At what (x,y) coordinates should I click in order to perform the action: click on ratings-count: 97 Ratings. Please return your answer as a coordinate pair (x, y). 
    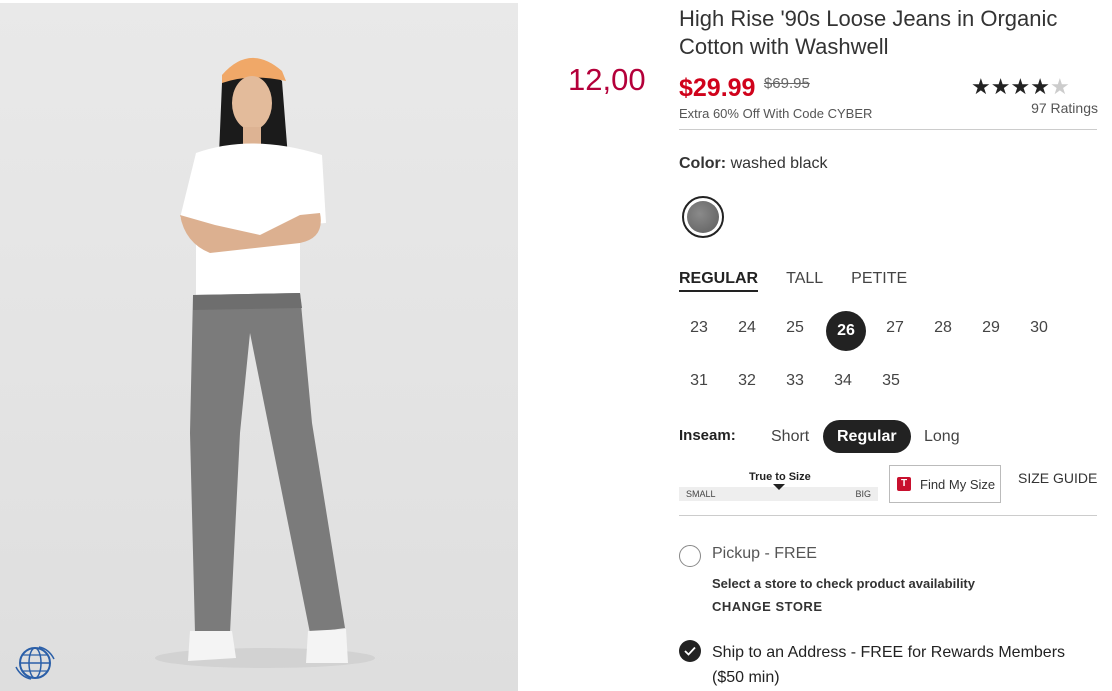
    Looking at the image, I should click on (1064, 108).